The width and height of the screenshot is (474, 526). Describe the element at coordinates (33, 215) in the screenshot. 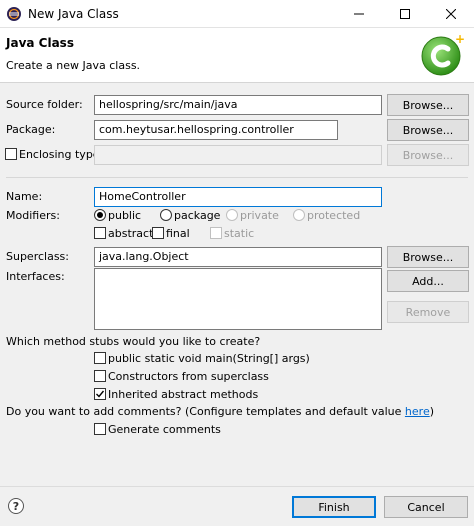

I see `modifiers-label: Modifiers:` at that location.